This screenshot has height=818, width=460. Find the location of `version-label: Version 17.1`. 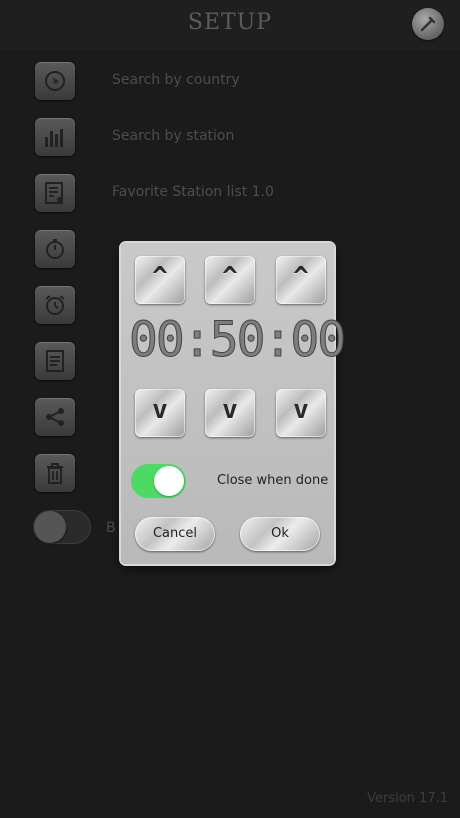

version-label: Version 17.1 is located at coordinates (407, 798).